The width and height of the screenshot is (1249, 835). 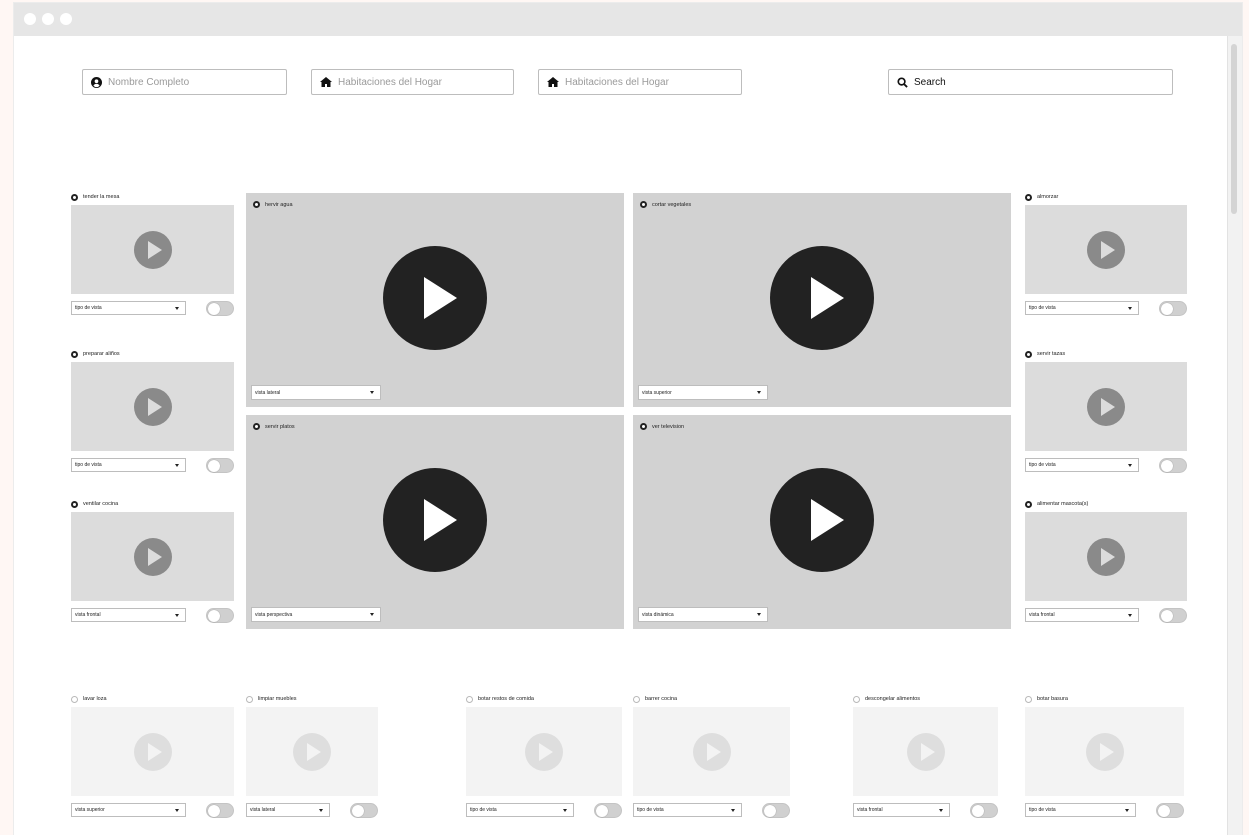 I want to click on video-card: ventilar cocina vista frontal, so click(x=167, y=563).